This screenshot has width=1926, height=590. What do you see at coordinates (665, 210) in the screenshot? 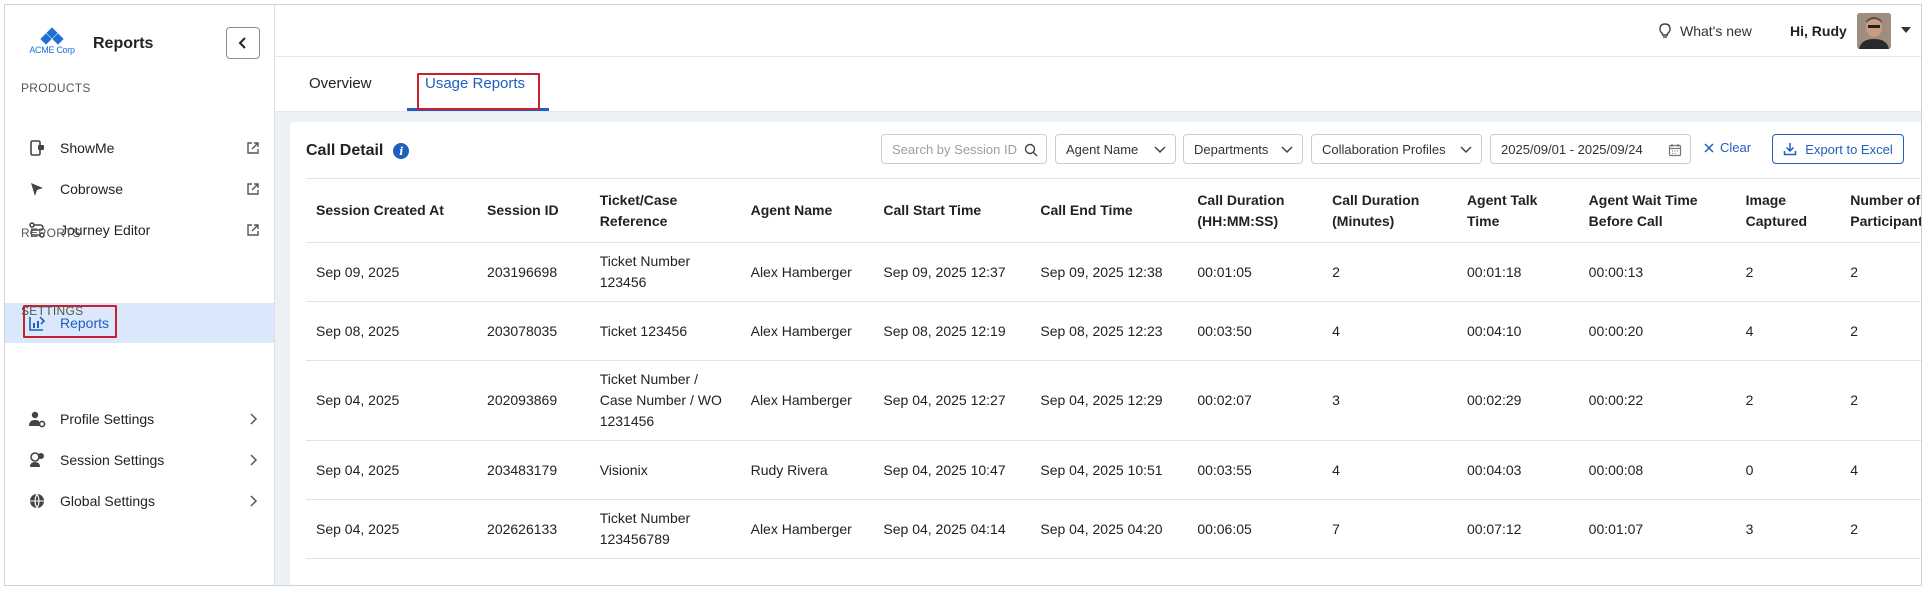
I see `column-header: Ticket/Case Reference` at bounding box center [665, 210].